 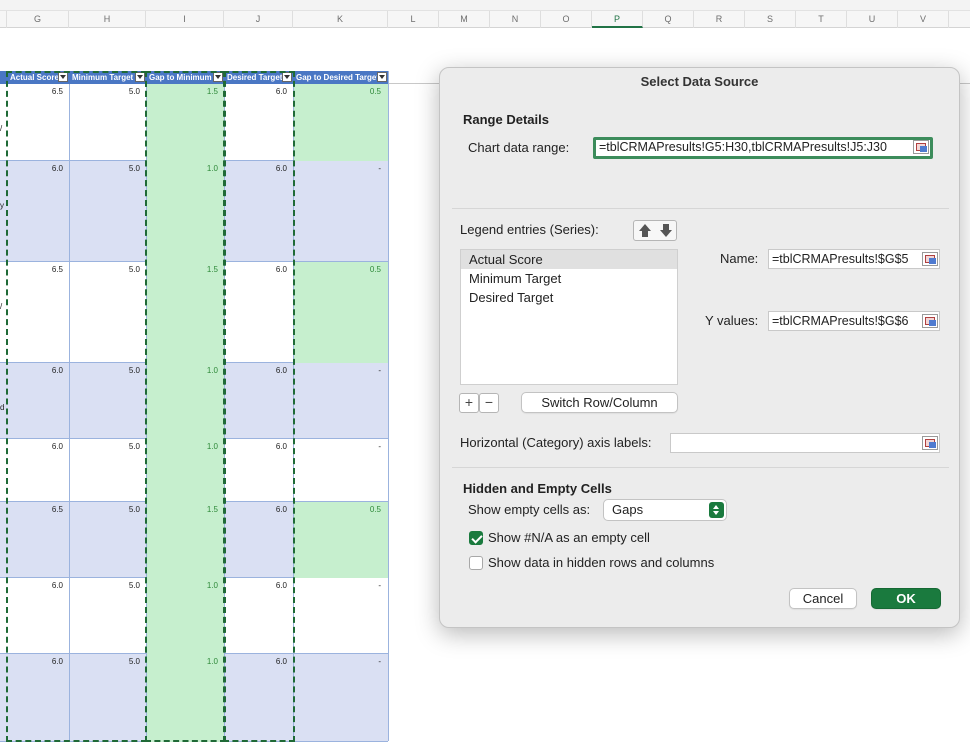 What do you see at coordinates (340, 19) in the screenshot?
I see `column-header-k: K` at bounding box center [340, 19].